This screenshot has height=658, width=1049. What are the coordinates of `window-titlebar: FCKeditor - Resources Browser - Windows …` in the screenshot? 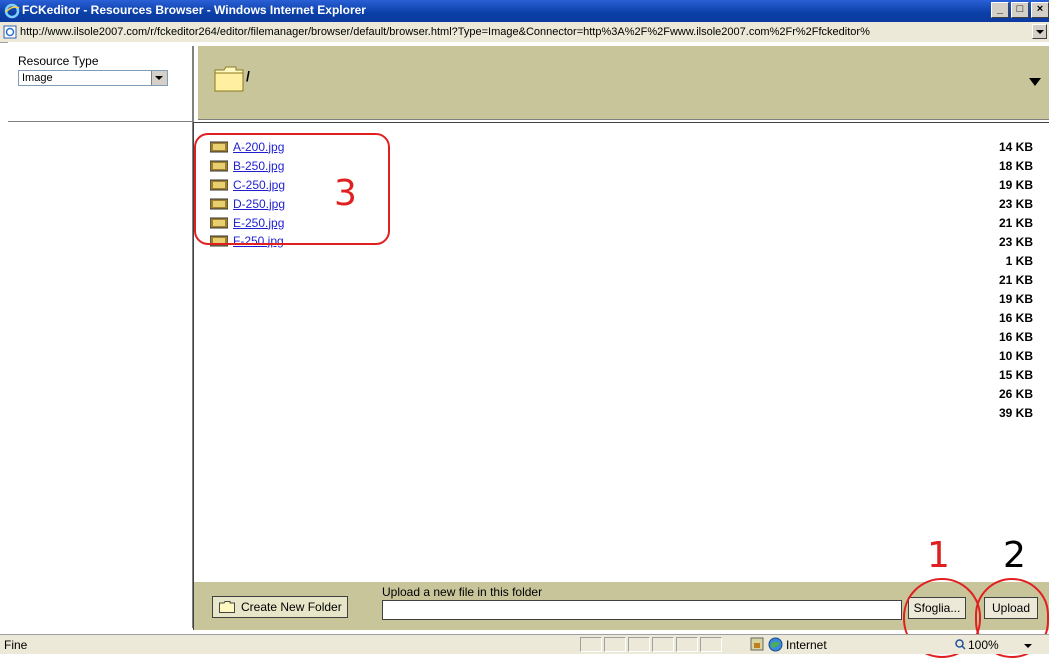 It's located at (524, 11).